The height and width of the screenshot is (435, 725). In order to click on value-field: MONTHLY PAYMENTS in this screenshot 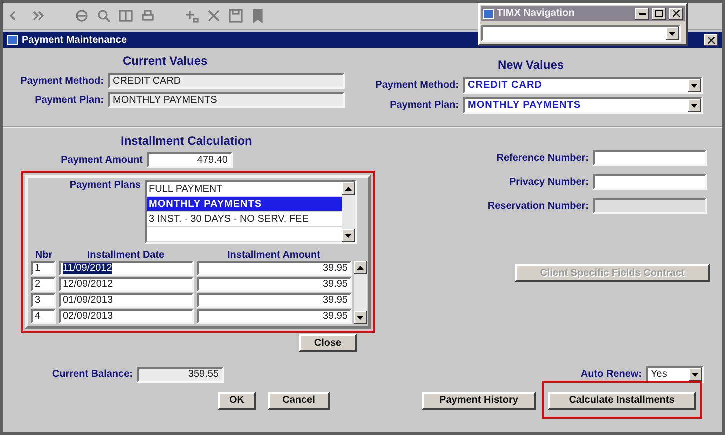, I will do `click(226, 100)`.